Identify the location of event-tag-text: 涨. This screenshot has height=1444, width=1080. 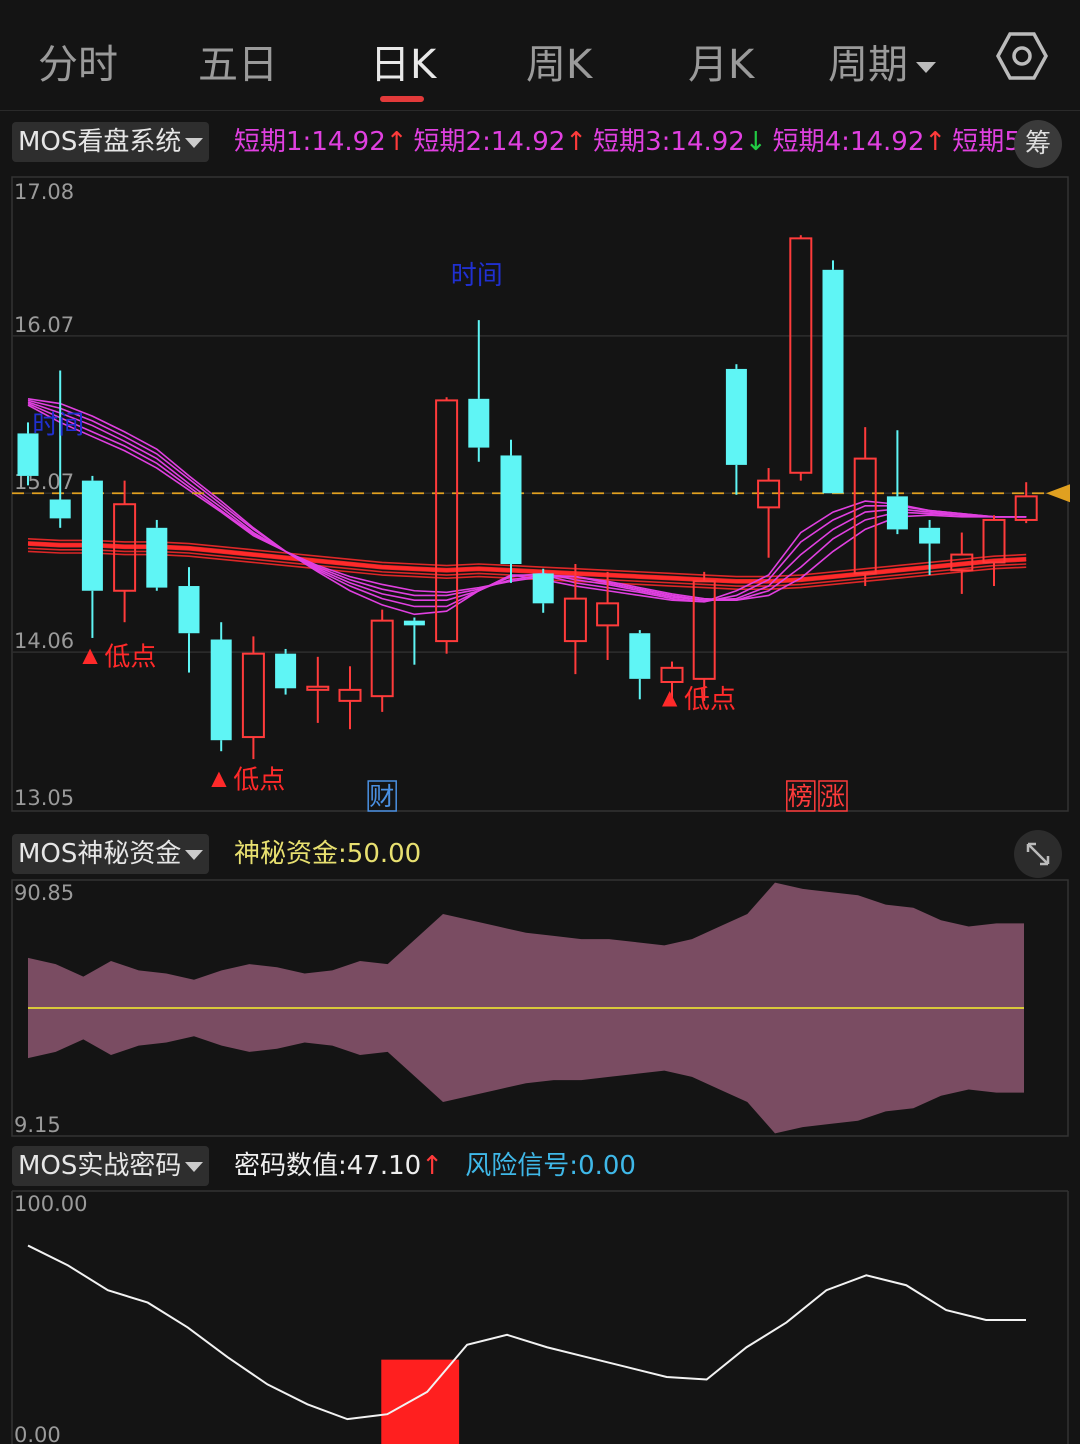
(832, 796).